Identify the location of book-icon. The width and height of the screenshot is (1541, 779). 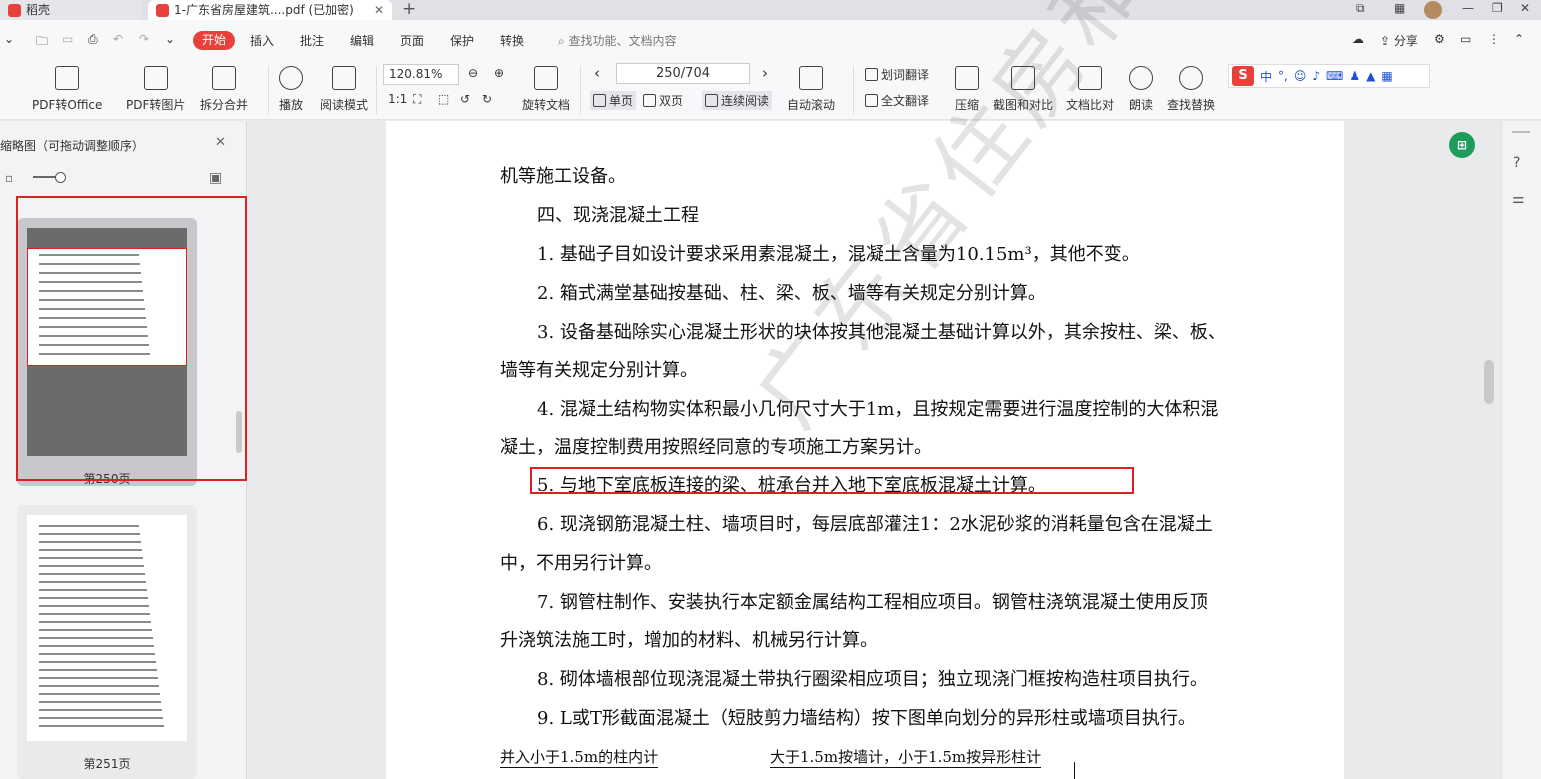
(344, 78).